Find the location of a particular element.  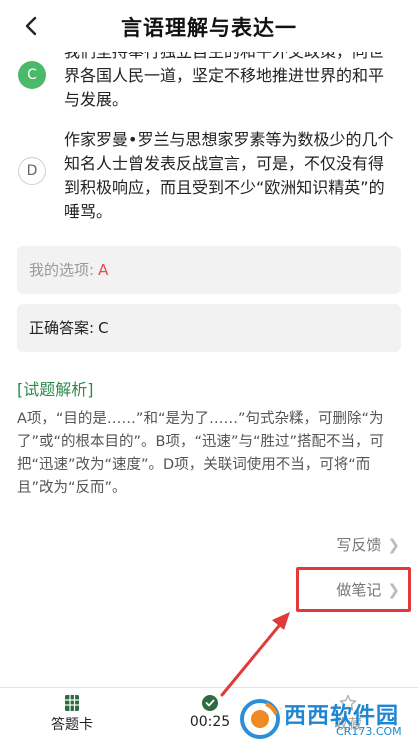

watermark-logo: 西西软件园 CR173.COM is located at coordinates (327, 717).